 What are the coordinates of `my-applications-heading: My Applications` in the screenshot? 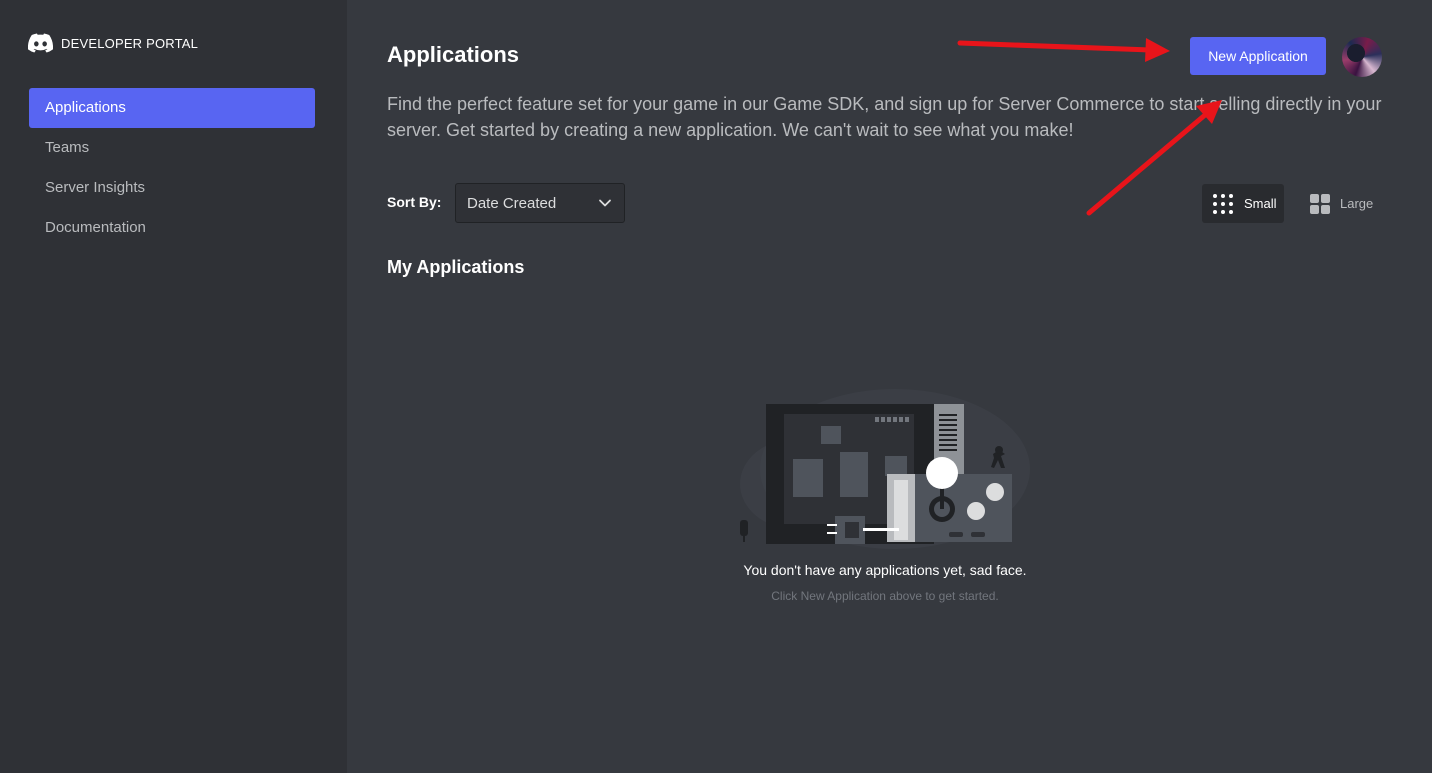 It's located at (456, 267).